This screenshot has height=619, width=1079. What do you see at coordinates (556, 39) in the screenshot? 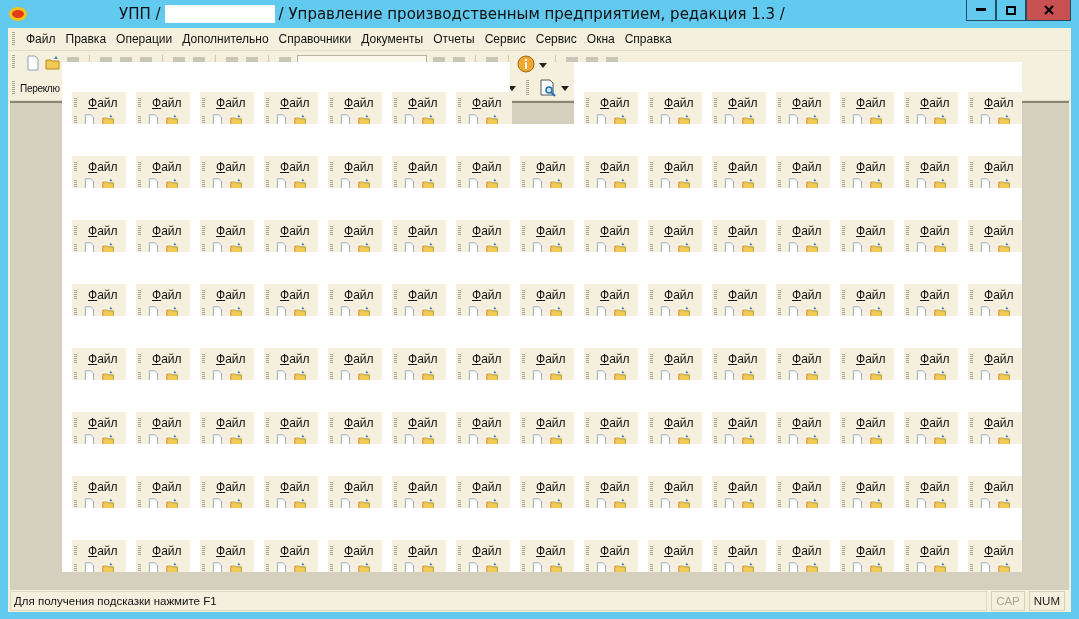
I see `menu-item: Сервис` at bounding box center [556, 39].